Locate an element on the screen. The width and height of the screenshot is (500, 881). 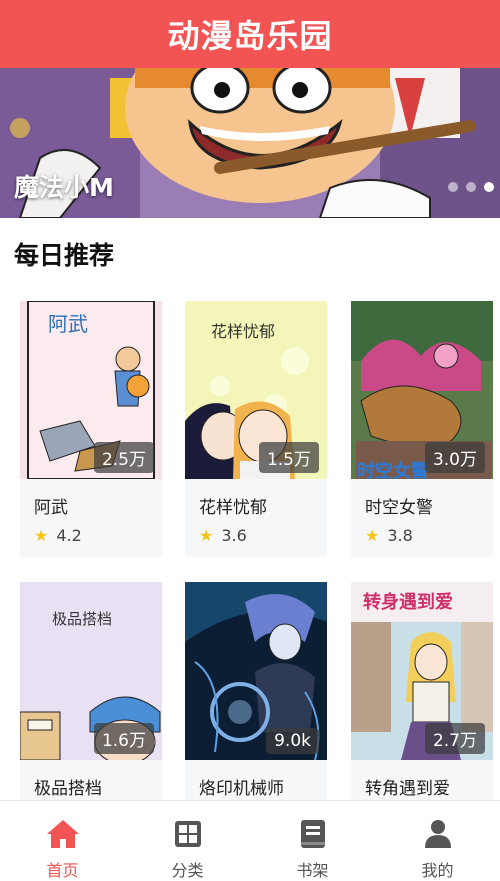
tab-profile: 我的 is located at coordinates (437, 841).